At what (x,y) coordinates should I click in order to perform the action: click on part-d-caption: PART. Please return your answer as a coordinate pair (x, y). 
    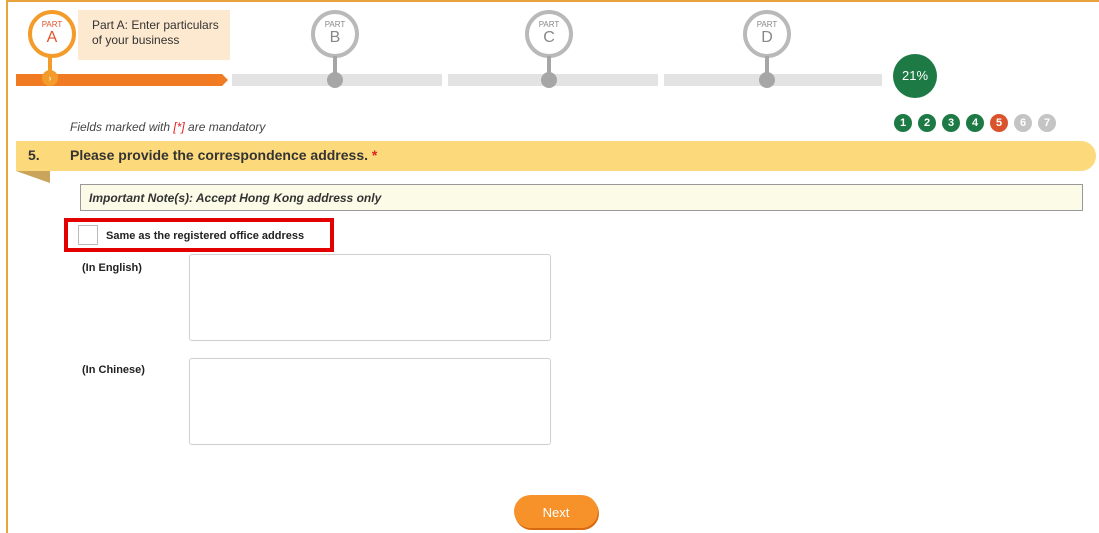
    Looking at the image, I should click on (767, 24).